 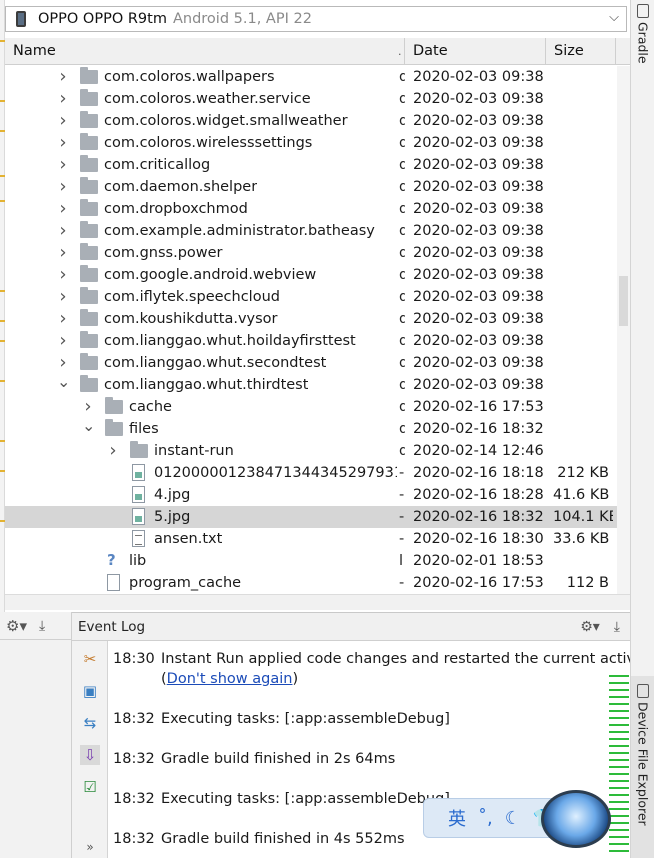 I want to click on tree-row: › com.koushikdutta.vysor d 2020-02-03 09:38, so click(x=311, y=319).